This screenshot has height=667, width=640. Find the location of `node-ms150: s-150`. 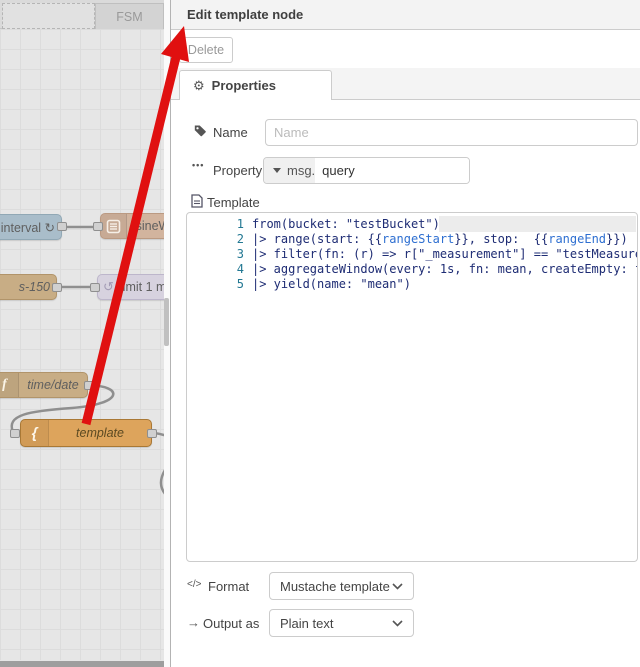

node-ms150: s-150 is located at coordinates (28, 287).